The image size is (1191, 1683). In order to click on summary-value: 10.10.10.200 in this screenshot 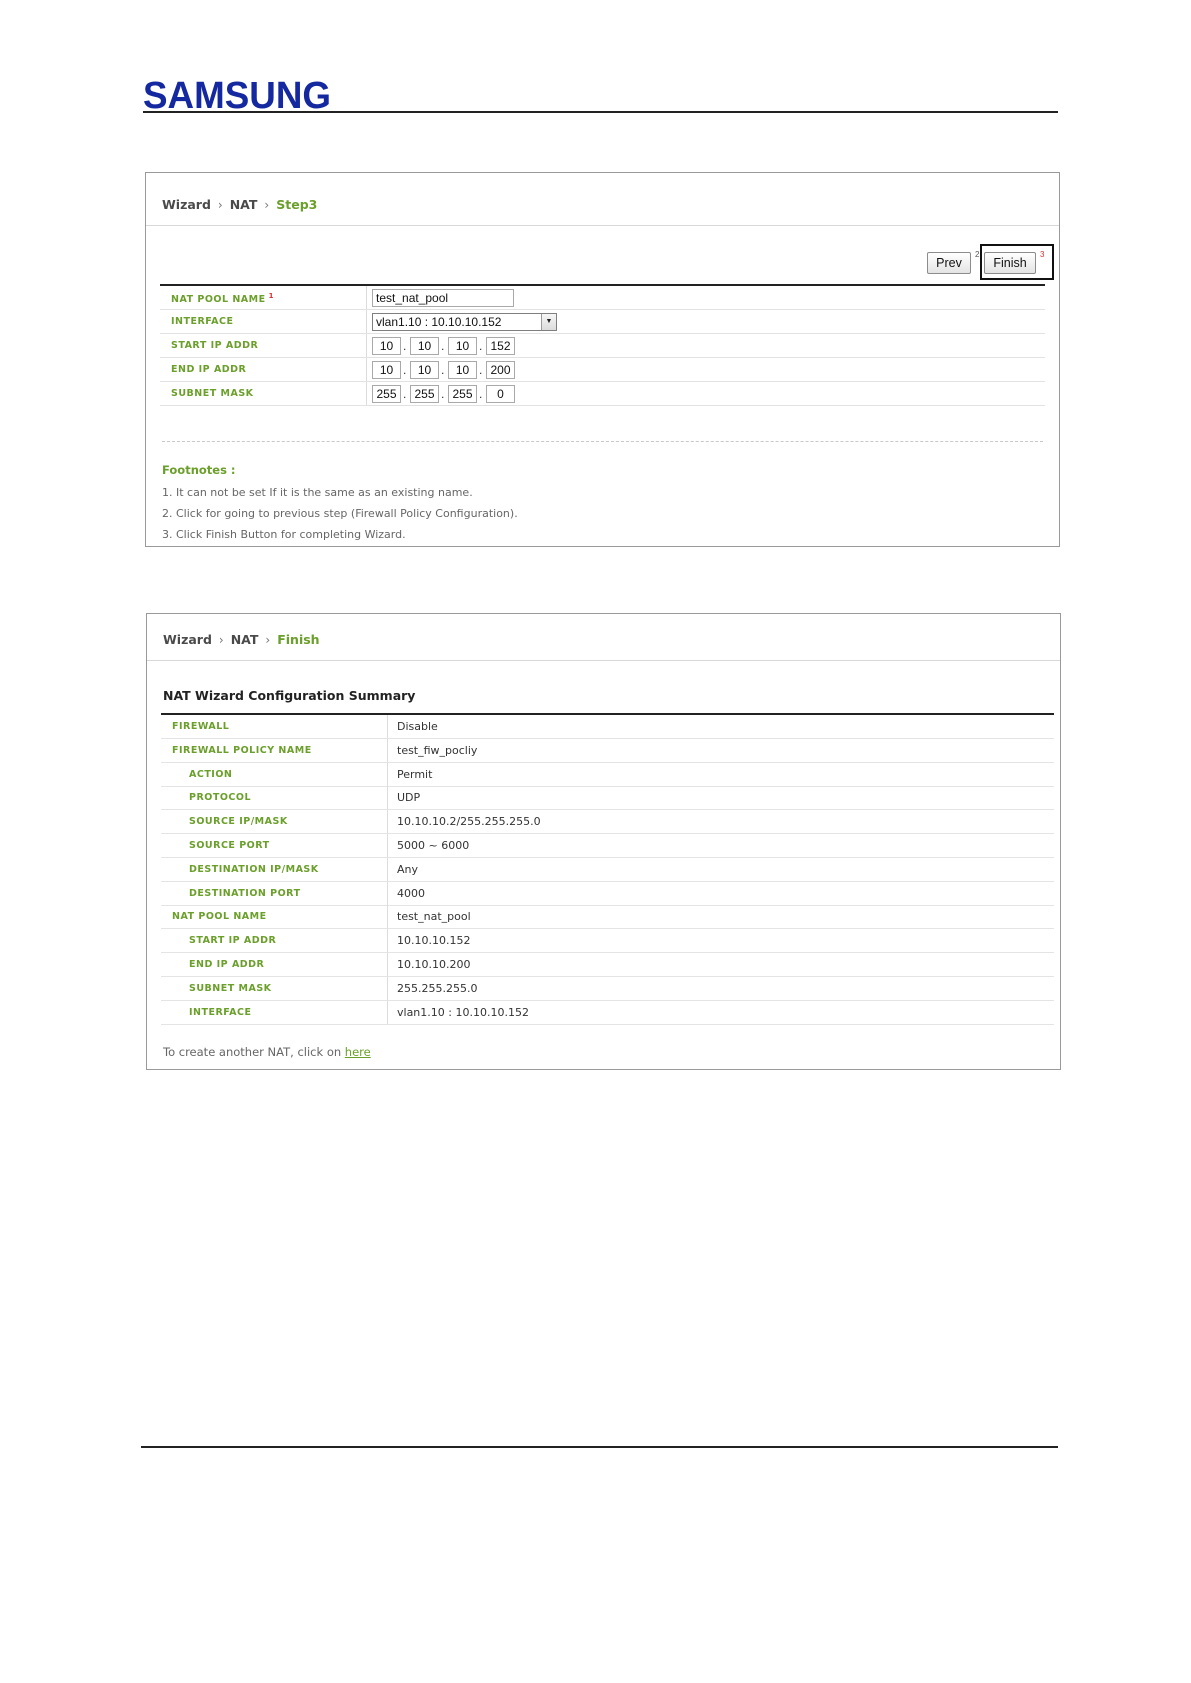, I will do `click(434, 964)`.